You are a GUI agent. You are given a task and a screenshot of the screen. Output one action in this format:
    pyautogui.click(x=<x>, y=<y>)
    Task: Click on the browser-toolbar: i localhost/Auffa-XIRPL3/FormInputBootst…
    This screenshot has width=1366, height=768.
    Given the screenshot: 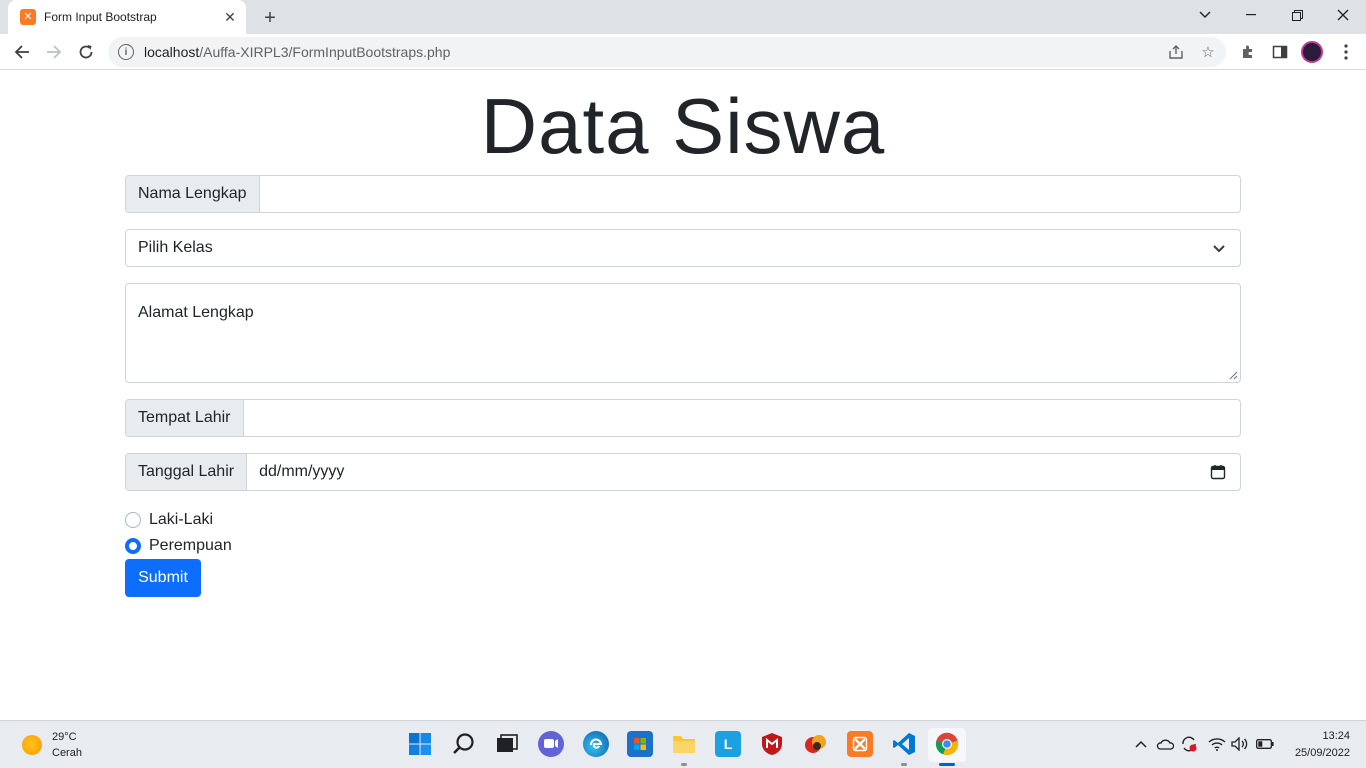 What is the action you would take?
    pyautogui.click(x=683, y=52)
    